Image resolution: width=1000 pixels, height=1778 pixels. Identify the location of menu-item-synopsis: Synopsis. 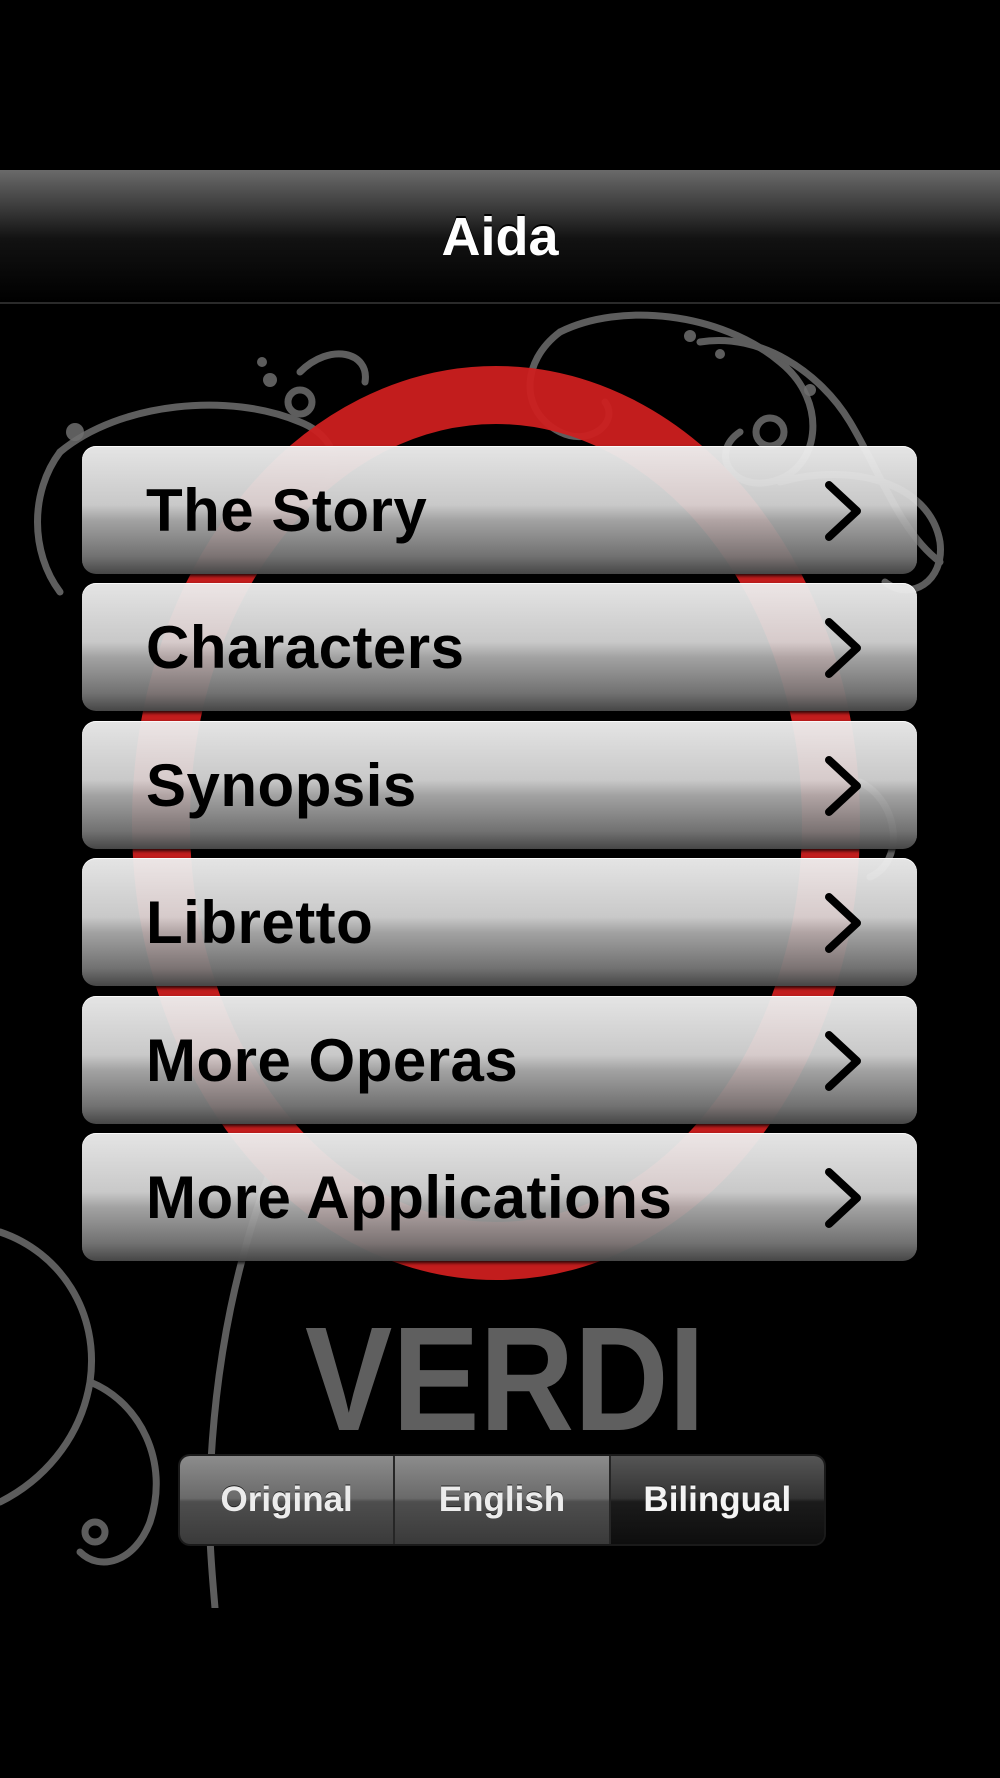
(499, 784).